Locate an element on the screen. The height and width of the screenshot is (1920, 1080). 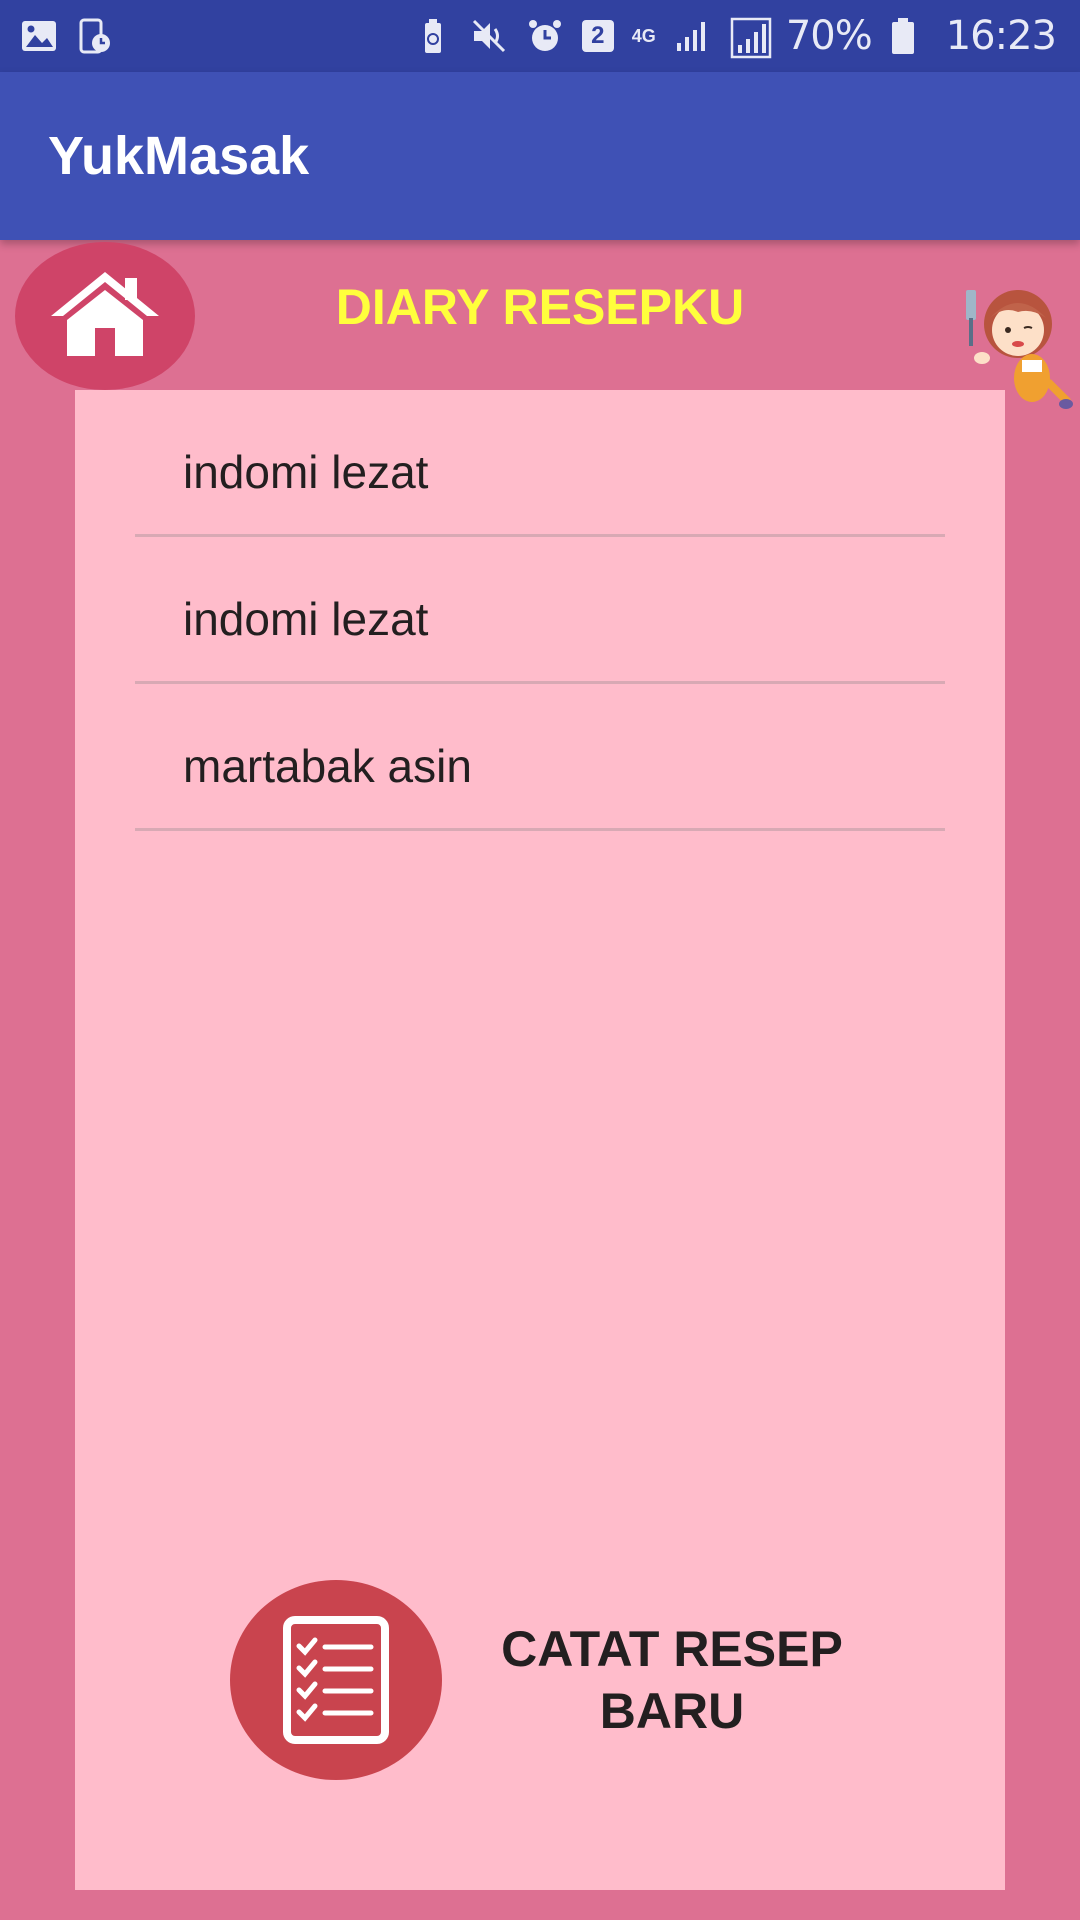
signal-box-icon is located at coordinates (751, 38).